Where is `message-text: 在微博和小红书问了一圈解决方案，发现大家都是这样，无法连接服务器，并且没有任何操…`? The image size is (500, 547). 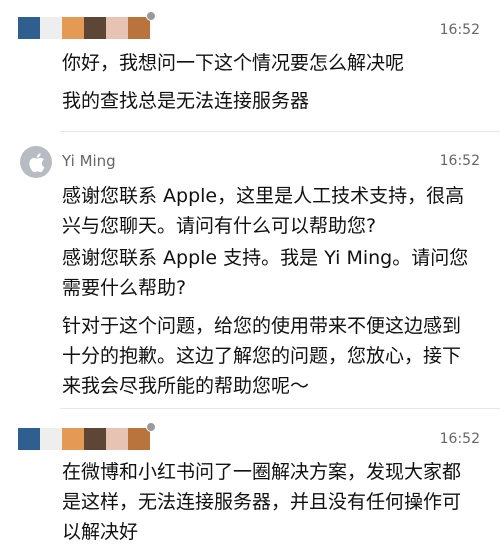 message-text: 在微博和小红书问了一圈解决方案，发现大家都是这样，无法连接服务器，并且没有任何操… is located at coordinates (270, 502).